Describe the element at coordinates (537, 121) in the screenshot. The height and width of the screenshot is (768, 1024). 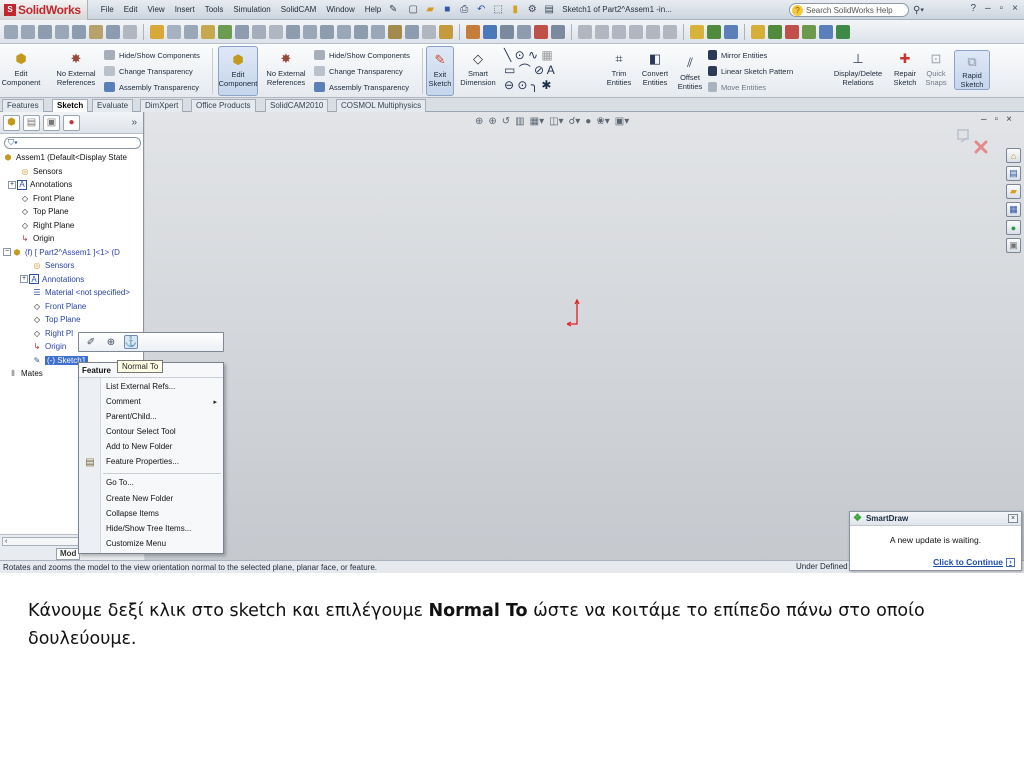
I see `view-orientation-icon: ▦▾` at that location.